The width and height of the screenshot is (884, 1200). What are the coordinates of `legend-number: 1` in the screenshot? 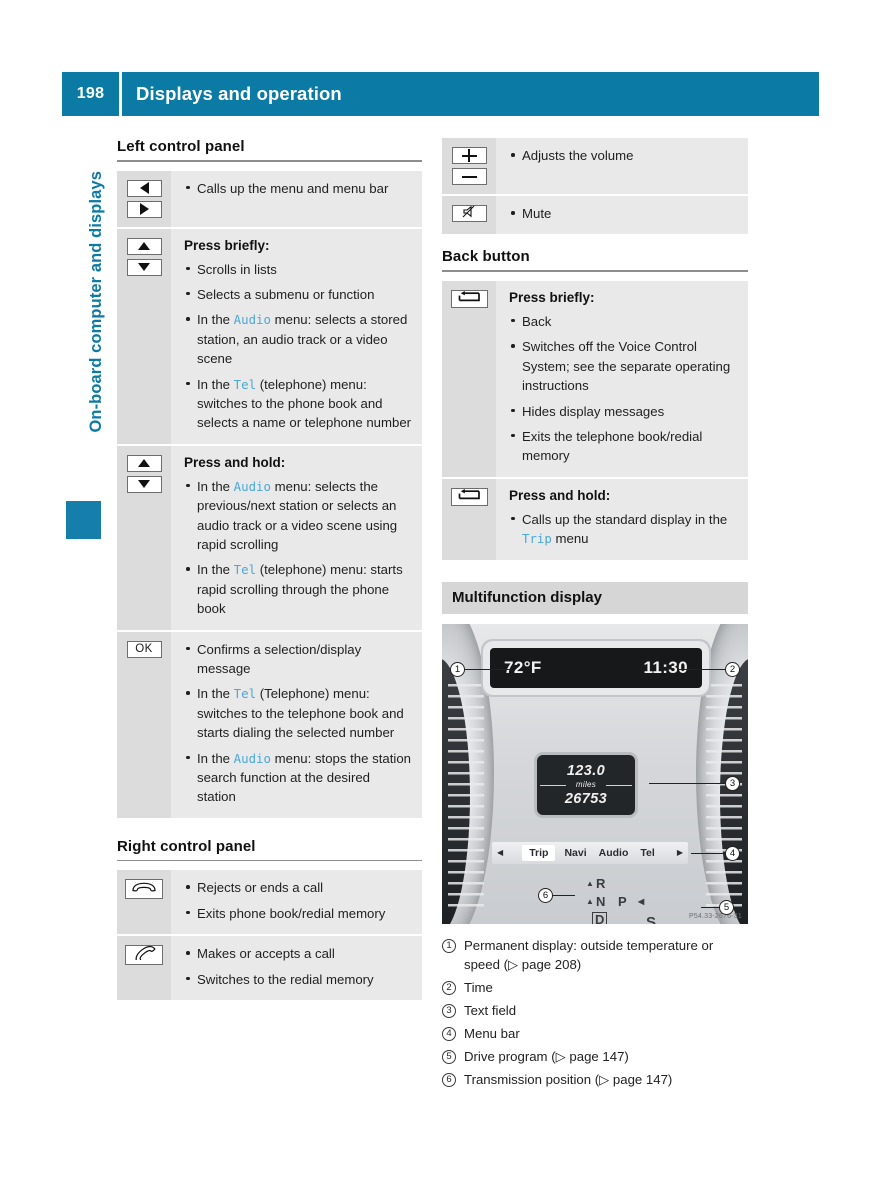 It's located at (449, 945).